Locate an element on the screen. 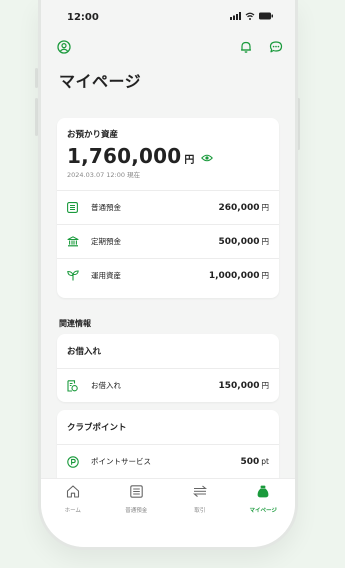 Image resolution: width=345 pixels, height=568 pixels. tab-label: ホーム is located at coordinates (72, 511).